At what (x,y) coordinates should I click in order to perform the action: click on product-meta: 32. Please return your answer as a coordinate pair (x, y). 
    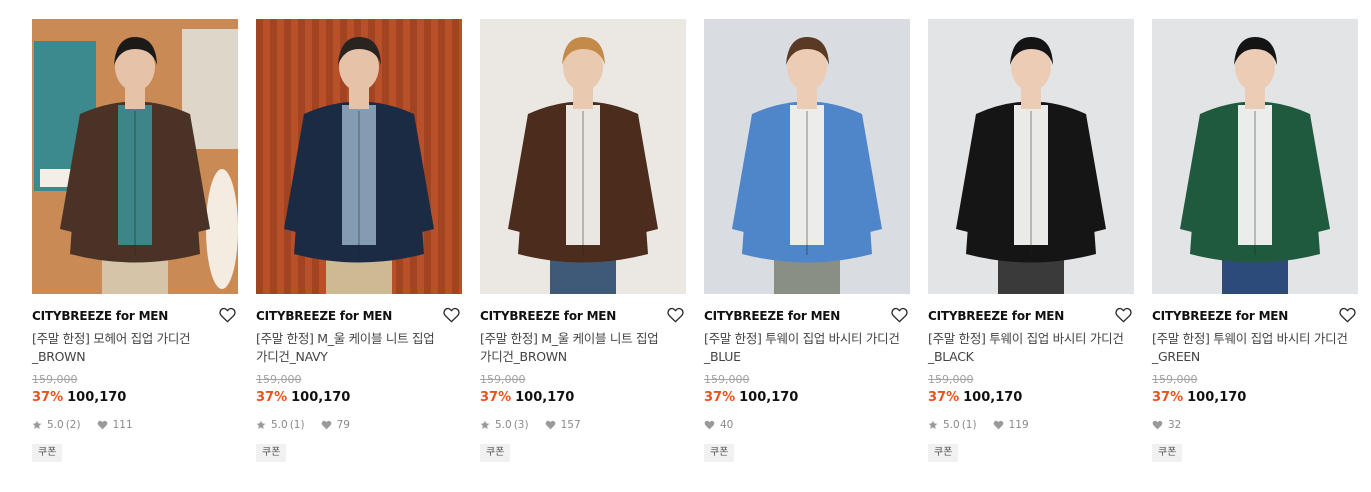
    Looking at the image, I should click on (1255, 425).